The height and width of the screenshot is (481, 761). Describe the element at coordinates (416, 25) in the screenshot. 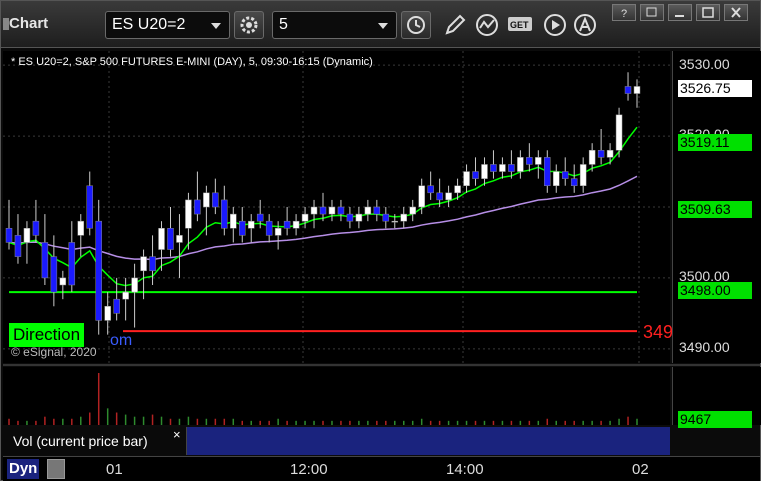

I see `time-button` at that location.